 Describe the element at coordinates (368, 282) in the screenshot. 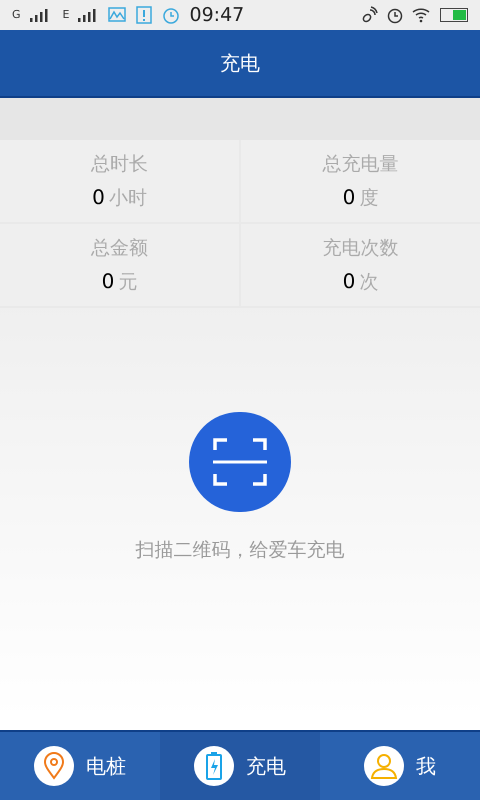

I see `stat-unit: 次` at that location.